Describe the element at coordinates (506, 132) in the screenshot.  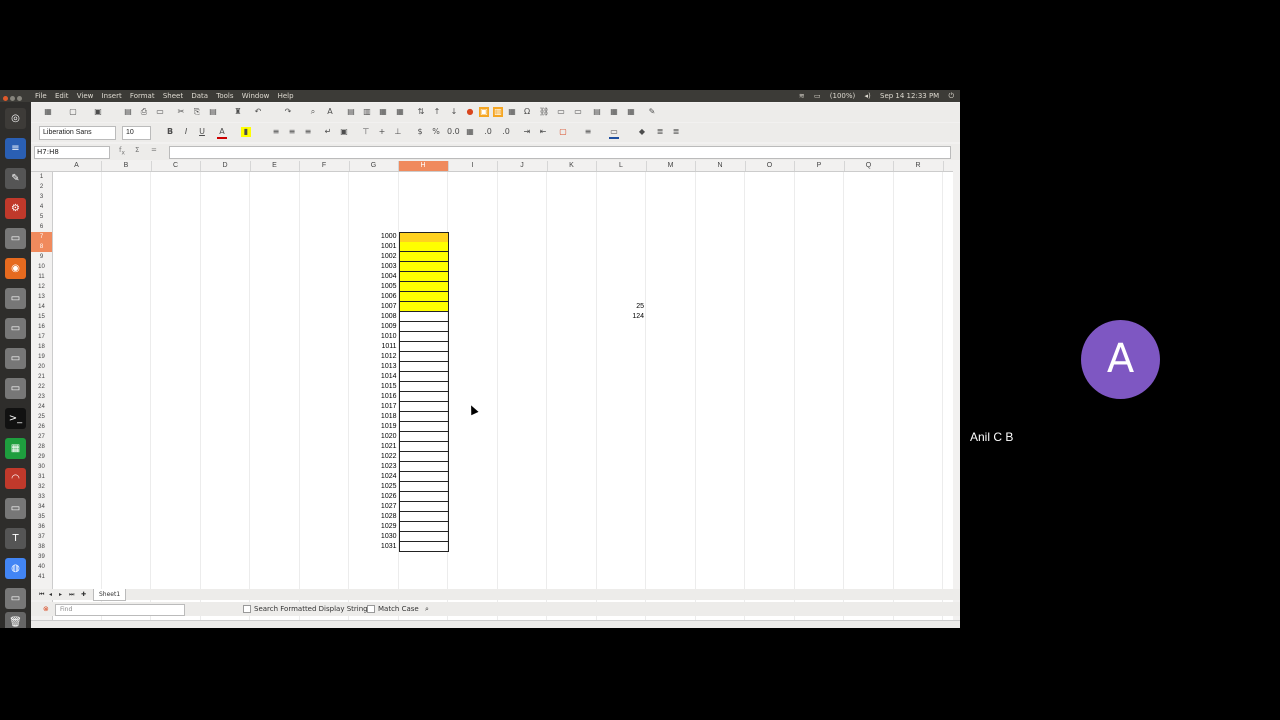
I see `delete-decimal-icon: .0` at that location.